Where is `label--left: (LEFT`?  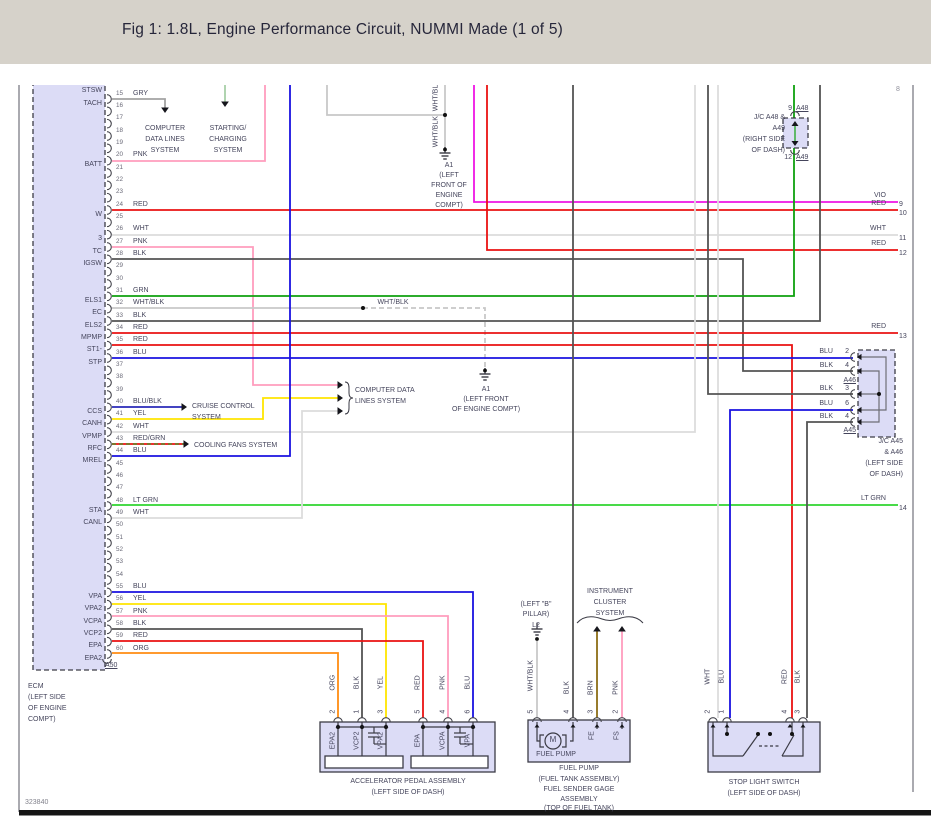 label--left: (LEFT is located at coordinates (449, 175).